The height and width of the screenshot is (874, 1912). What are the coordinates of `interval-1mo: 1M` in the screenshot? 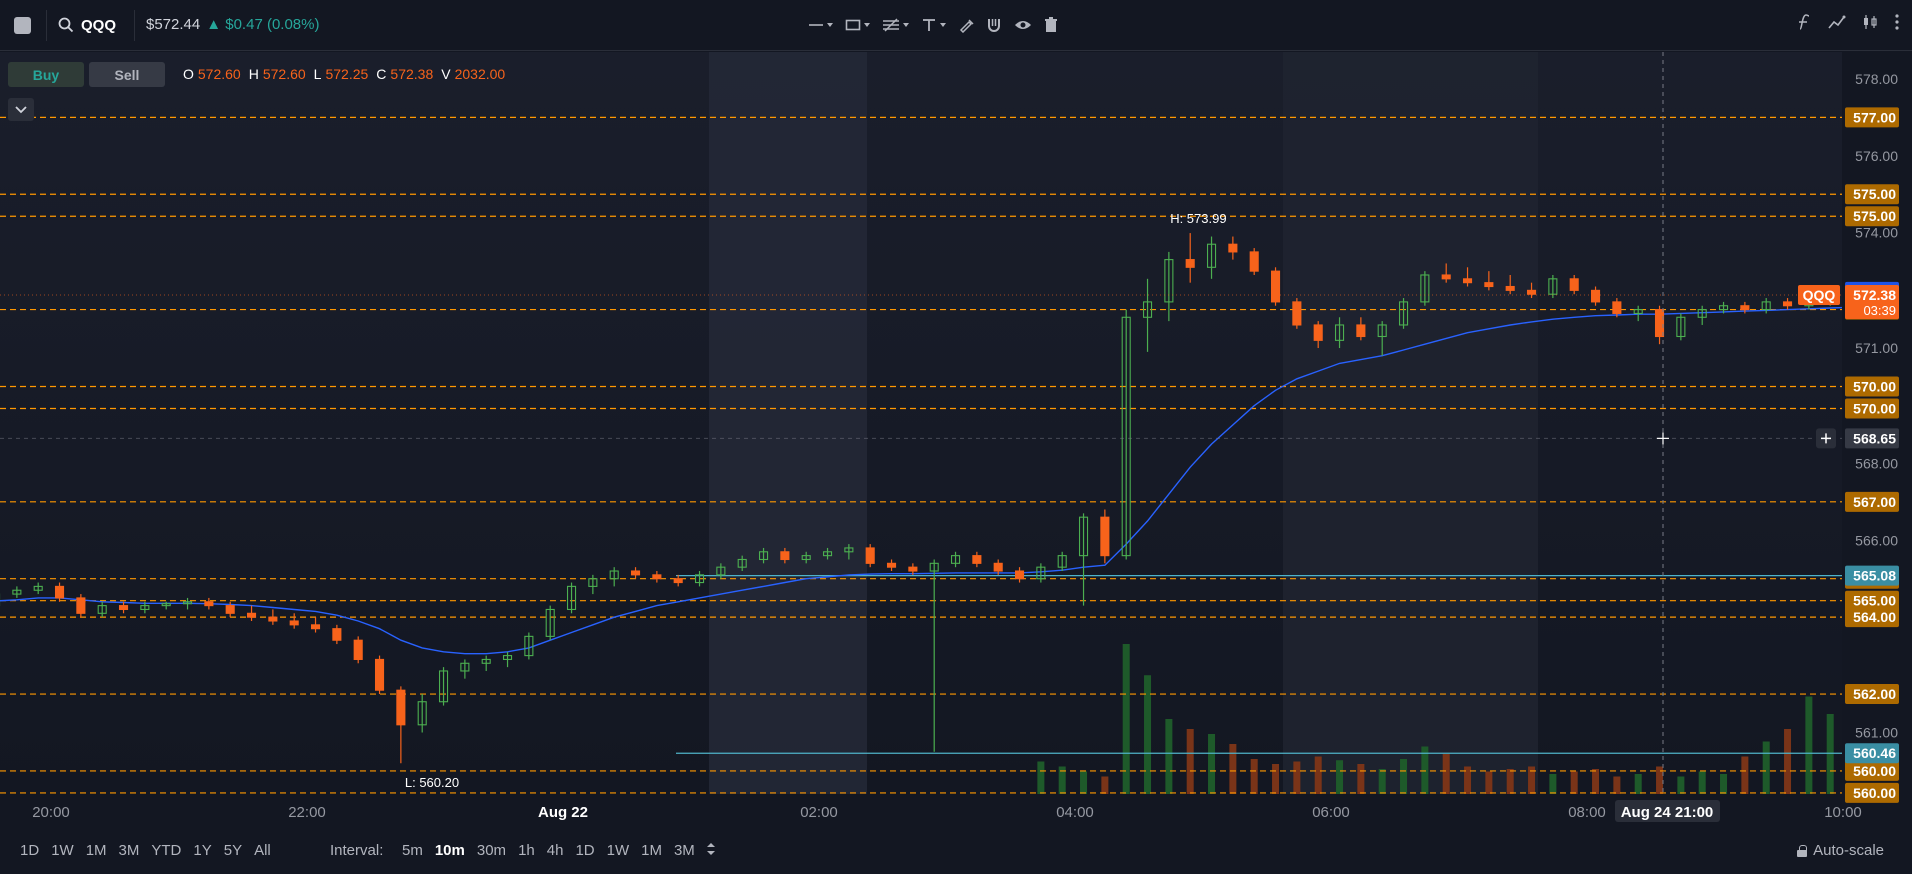 It's located at (651, 850).